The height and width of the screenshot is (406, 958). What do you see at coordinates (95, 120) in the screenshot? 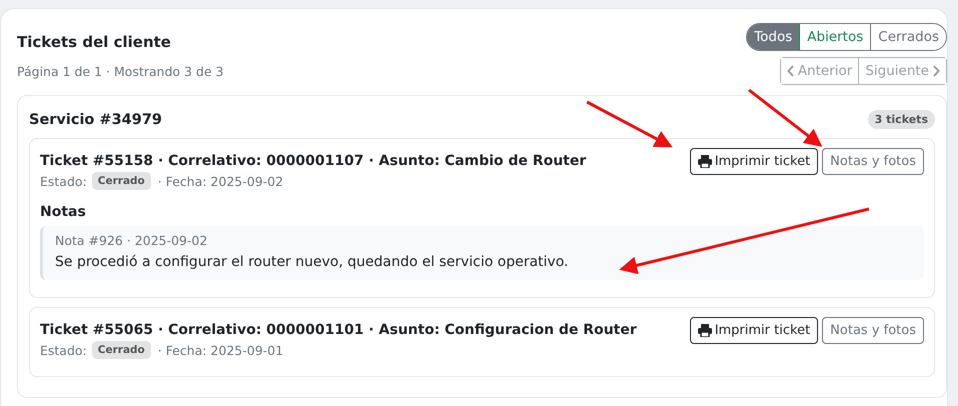
I see `service-title: Servicio #34979` at bounding box center [95, 120].